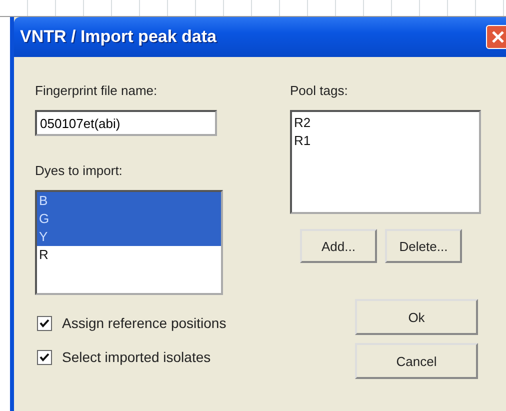 The image size is (506, 411). I want to click on list-item: R, so click(129, 255).